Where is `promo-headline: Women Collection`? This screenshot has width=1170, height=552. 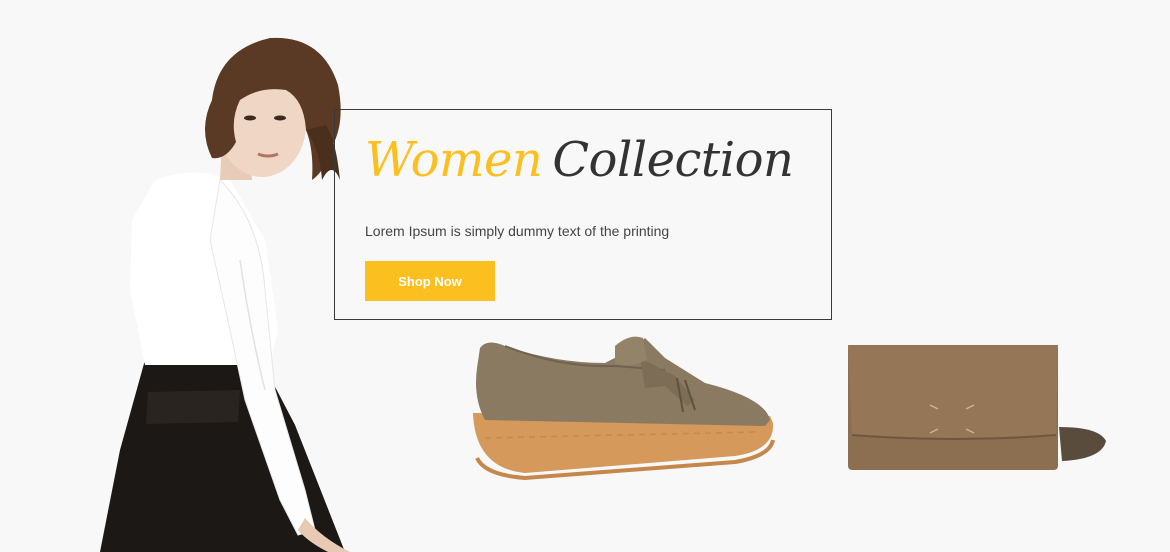
promo-headline: Women Collection is located at coordinates (579, 160).